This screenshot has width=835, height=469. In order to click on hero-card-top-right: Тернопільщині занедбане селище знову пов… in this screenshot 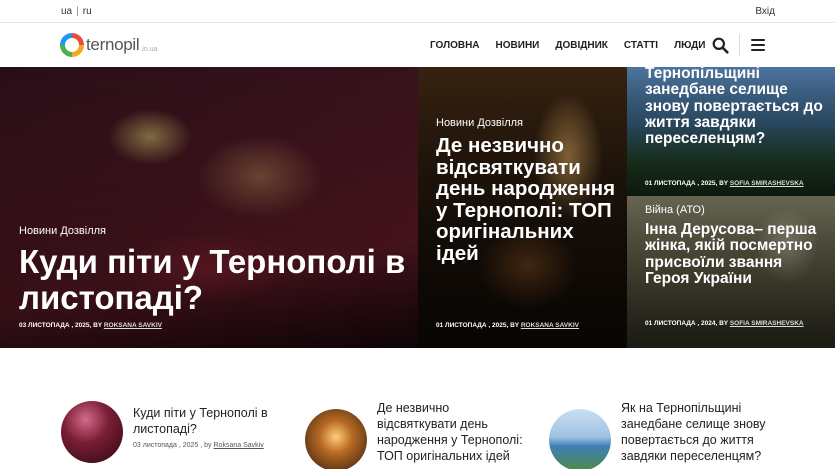, I will do `click(731, 131)`.